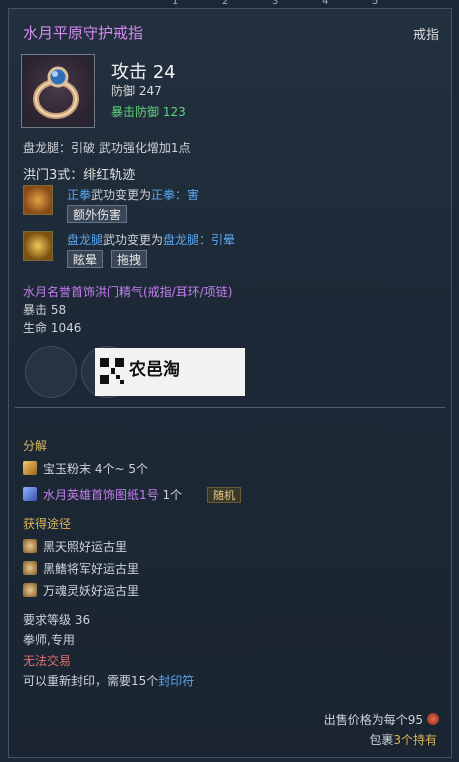  Describe the element at coordinates (275, 3) in the screenshot. I see `bg-number: 3` at that location.